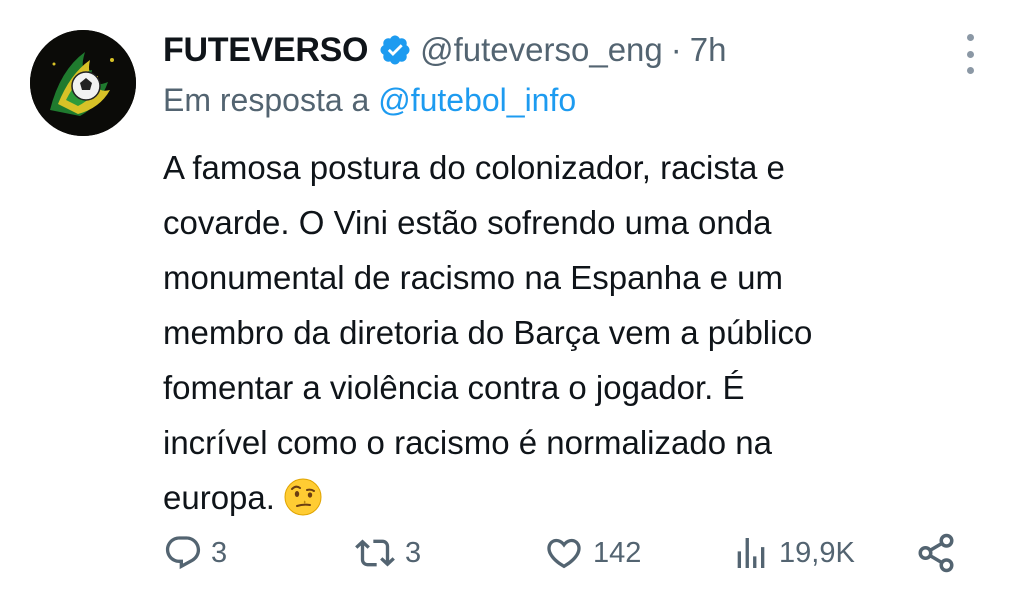 The image size is (1024, 602). I want to click on reply-context: Em resposta a @futebol_info, so click(369, 100).